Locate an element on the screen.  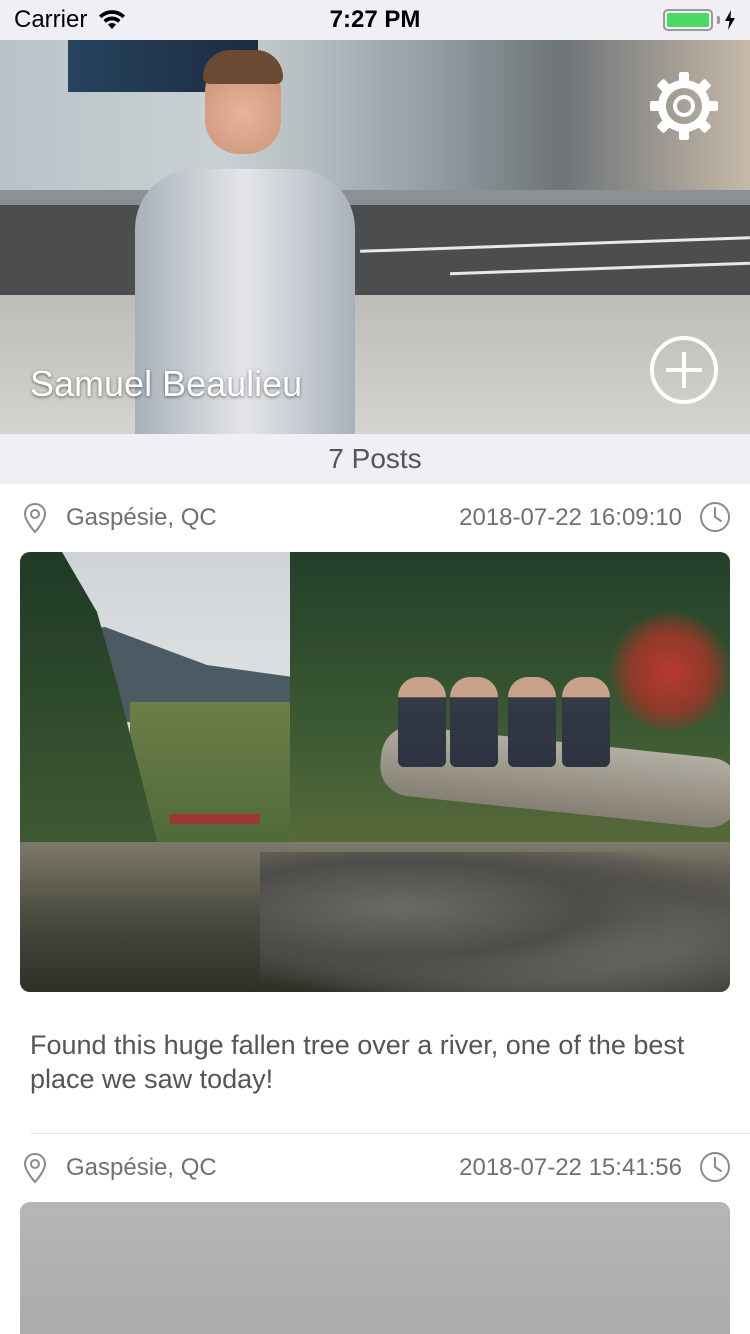
carrier-label: Carrier is located at coordinates (51, 19).